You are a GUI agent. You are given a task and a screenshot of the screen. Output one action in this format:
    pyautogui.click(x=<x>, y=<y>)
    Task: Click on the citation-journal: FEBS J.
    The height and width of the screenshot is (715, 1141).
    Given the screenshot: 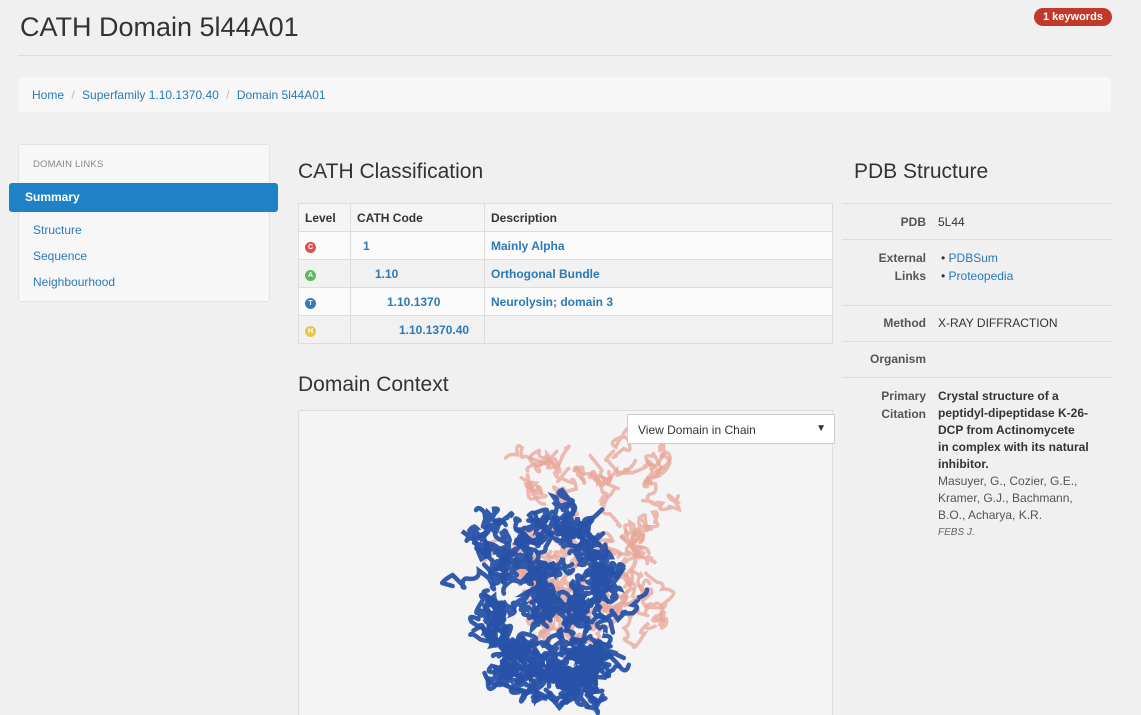 What is the action you would take?
    pyautogui.click(x=956, y=532)
    